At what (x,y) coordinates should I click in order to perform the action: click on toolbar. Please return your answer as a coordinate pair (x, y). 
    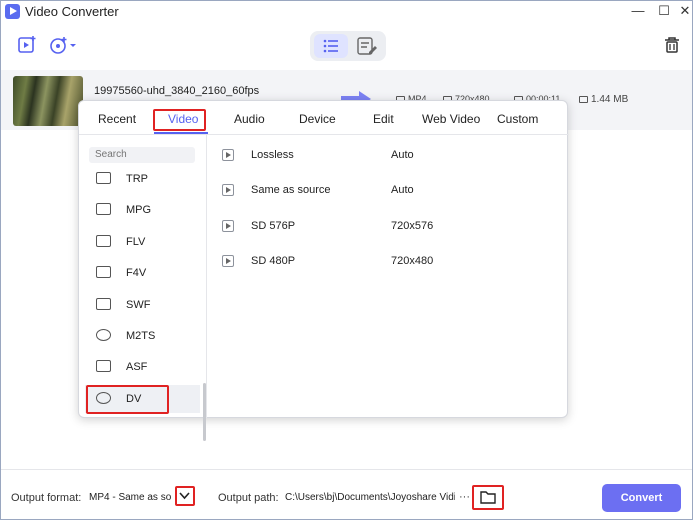
    Looking at the image, I should click on (346, 46).